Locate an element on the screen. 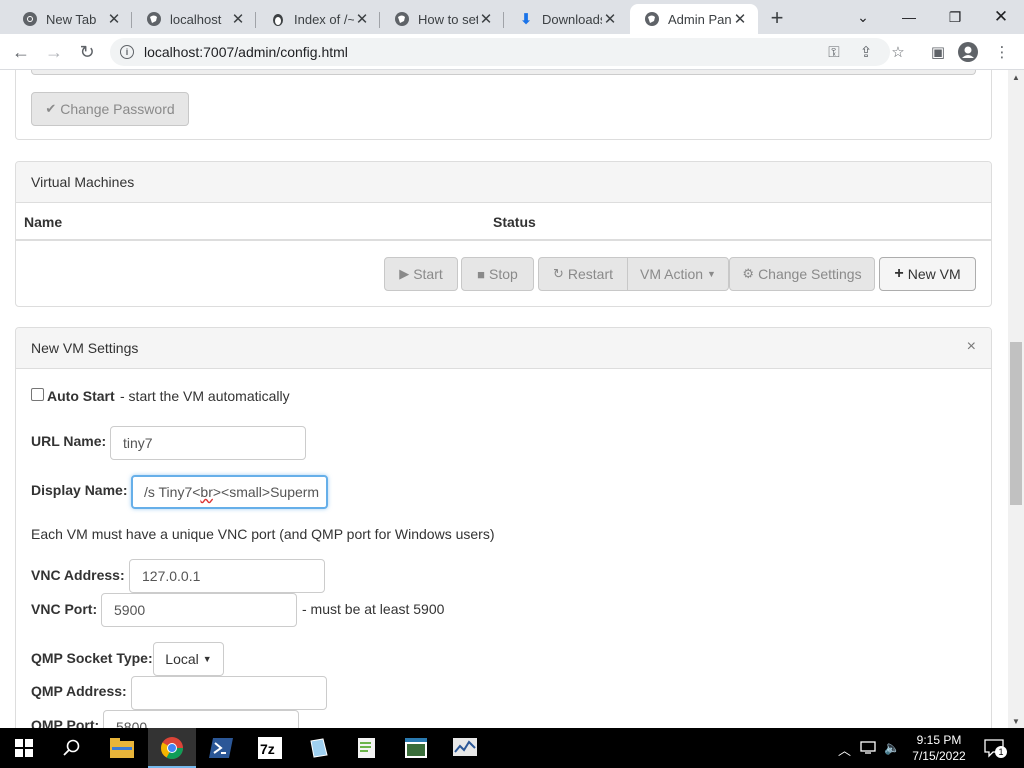 Image resolution: width=1024 pixels, height=768 pixels. page-scrollbar: ▲ ▼ is located at coordinates (1016, 399).